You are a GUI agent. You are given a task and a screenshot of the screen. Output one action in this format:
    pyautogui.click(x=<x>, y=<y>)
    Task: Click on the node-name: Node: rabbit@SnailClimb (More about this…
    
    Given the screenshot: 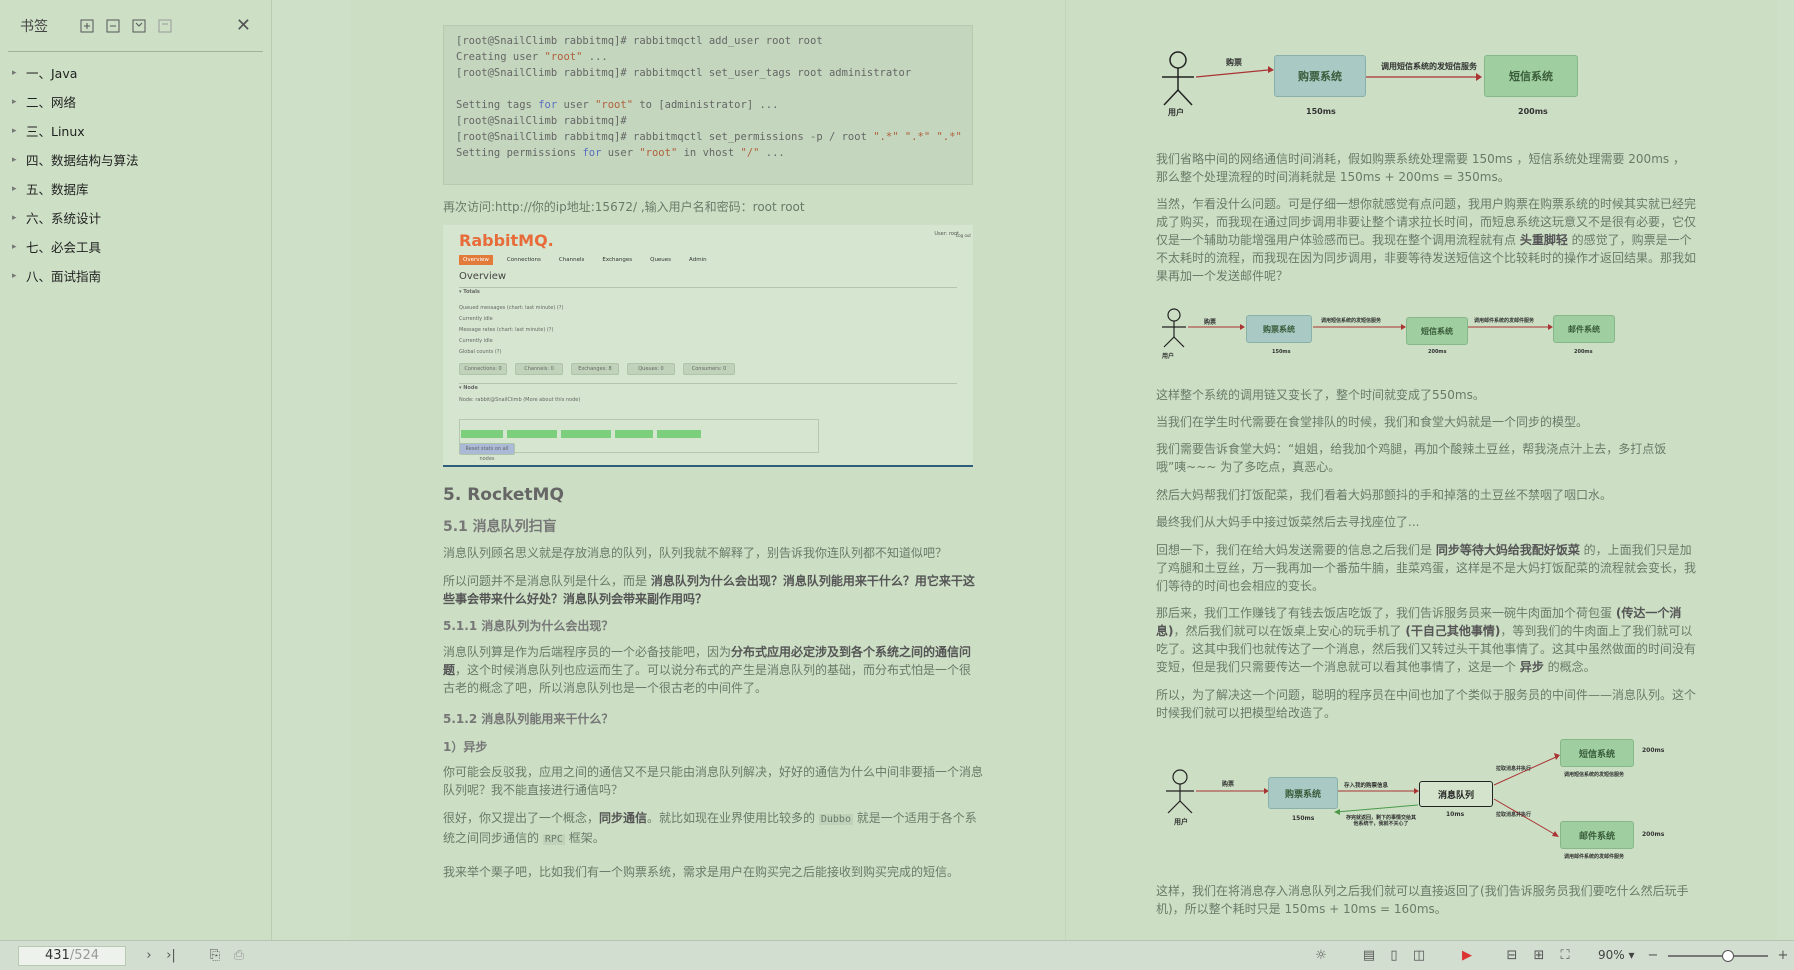 What is the action you would take?
    pyautogui.click(x=520, y=400)
    